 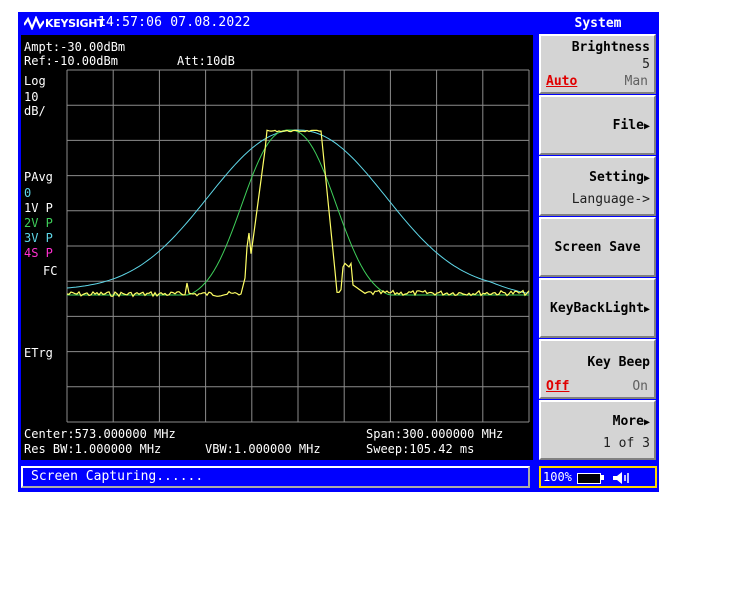 What do you see at coordinates (34, 23) in the screenshot?
I see `keysight-wave-icon` at bounding box center [34, 23].